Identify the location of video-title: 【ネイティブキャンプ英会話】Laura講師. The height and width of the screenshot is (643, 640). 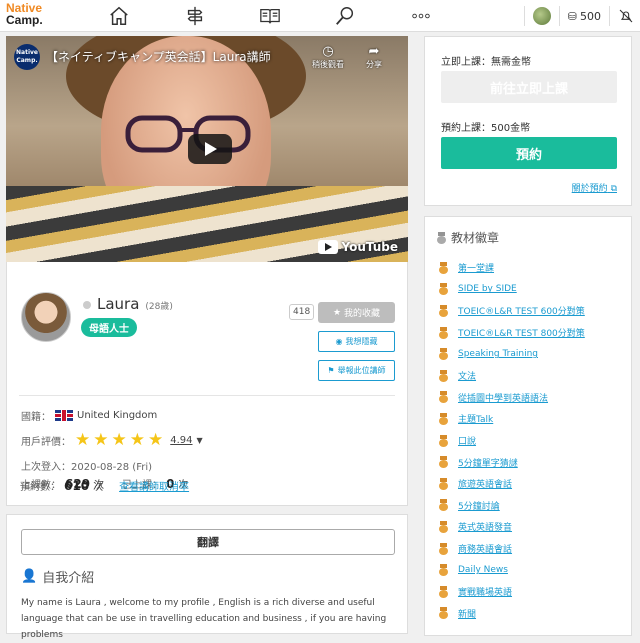
(158, 56).